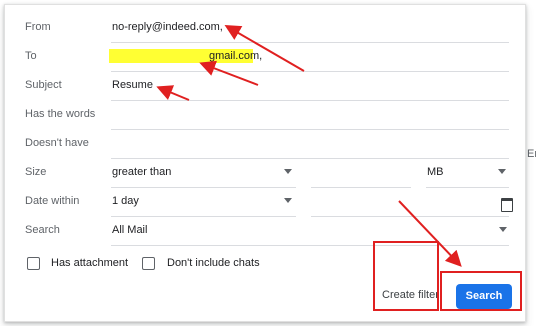 This screenshot has height=326, width=536. What do you see at coordinates (310, 144) in the screenshot?
I see `doesnt-have-field` at bounding box center [310, 144].